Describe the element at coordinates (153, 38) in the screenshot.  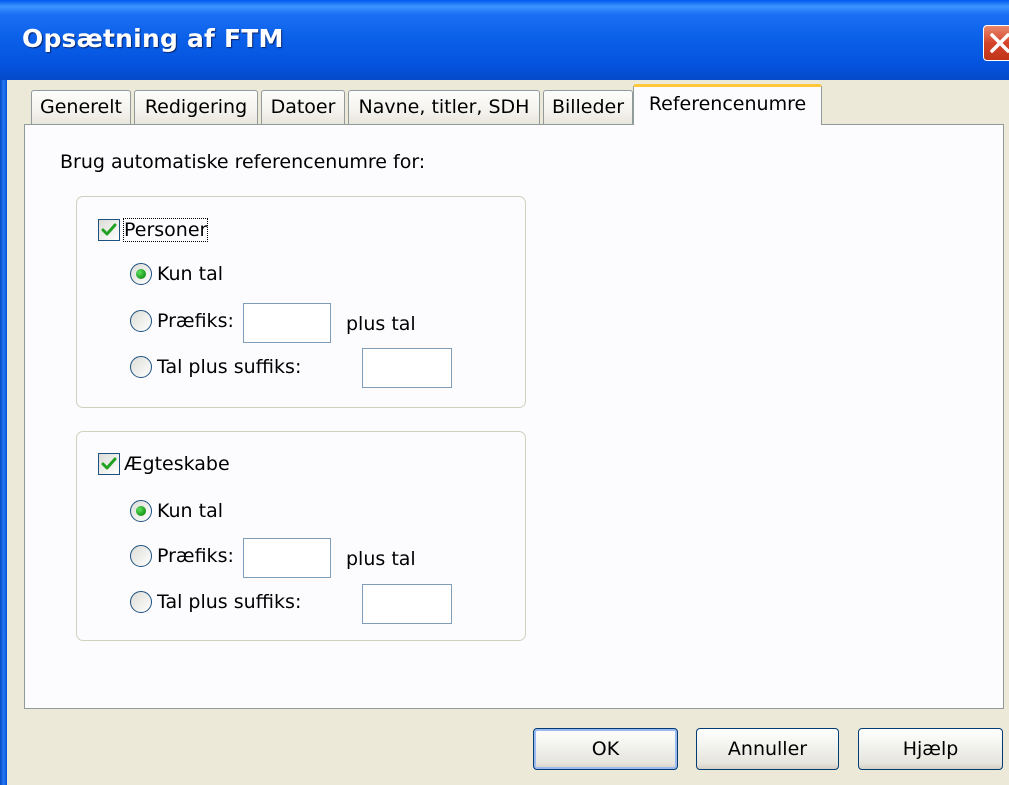
I see `window-title: Opsætning af FTM` at that location.